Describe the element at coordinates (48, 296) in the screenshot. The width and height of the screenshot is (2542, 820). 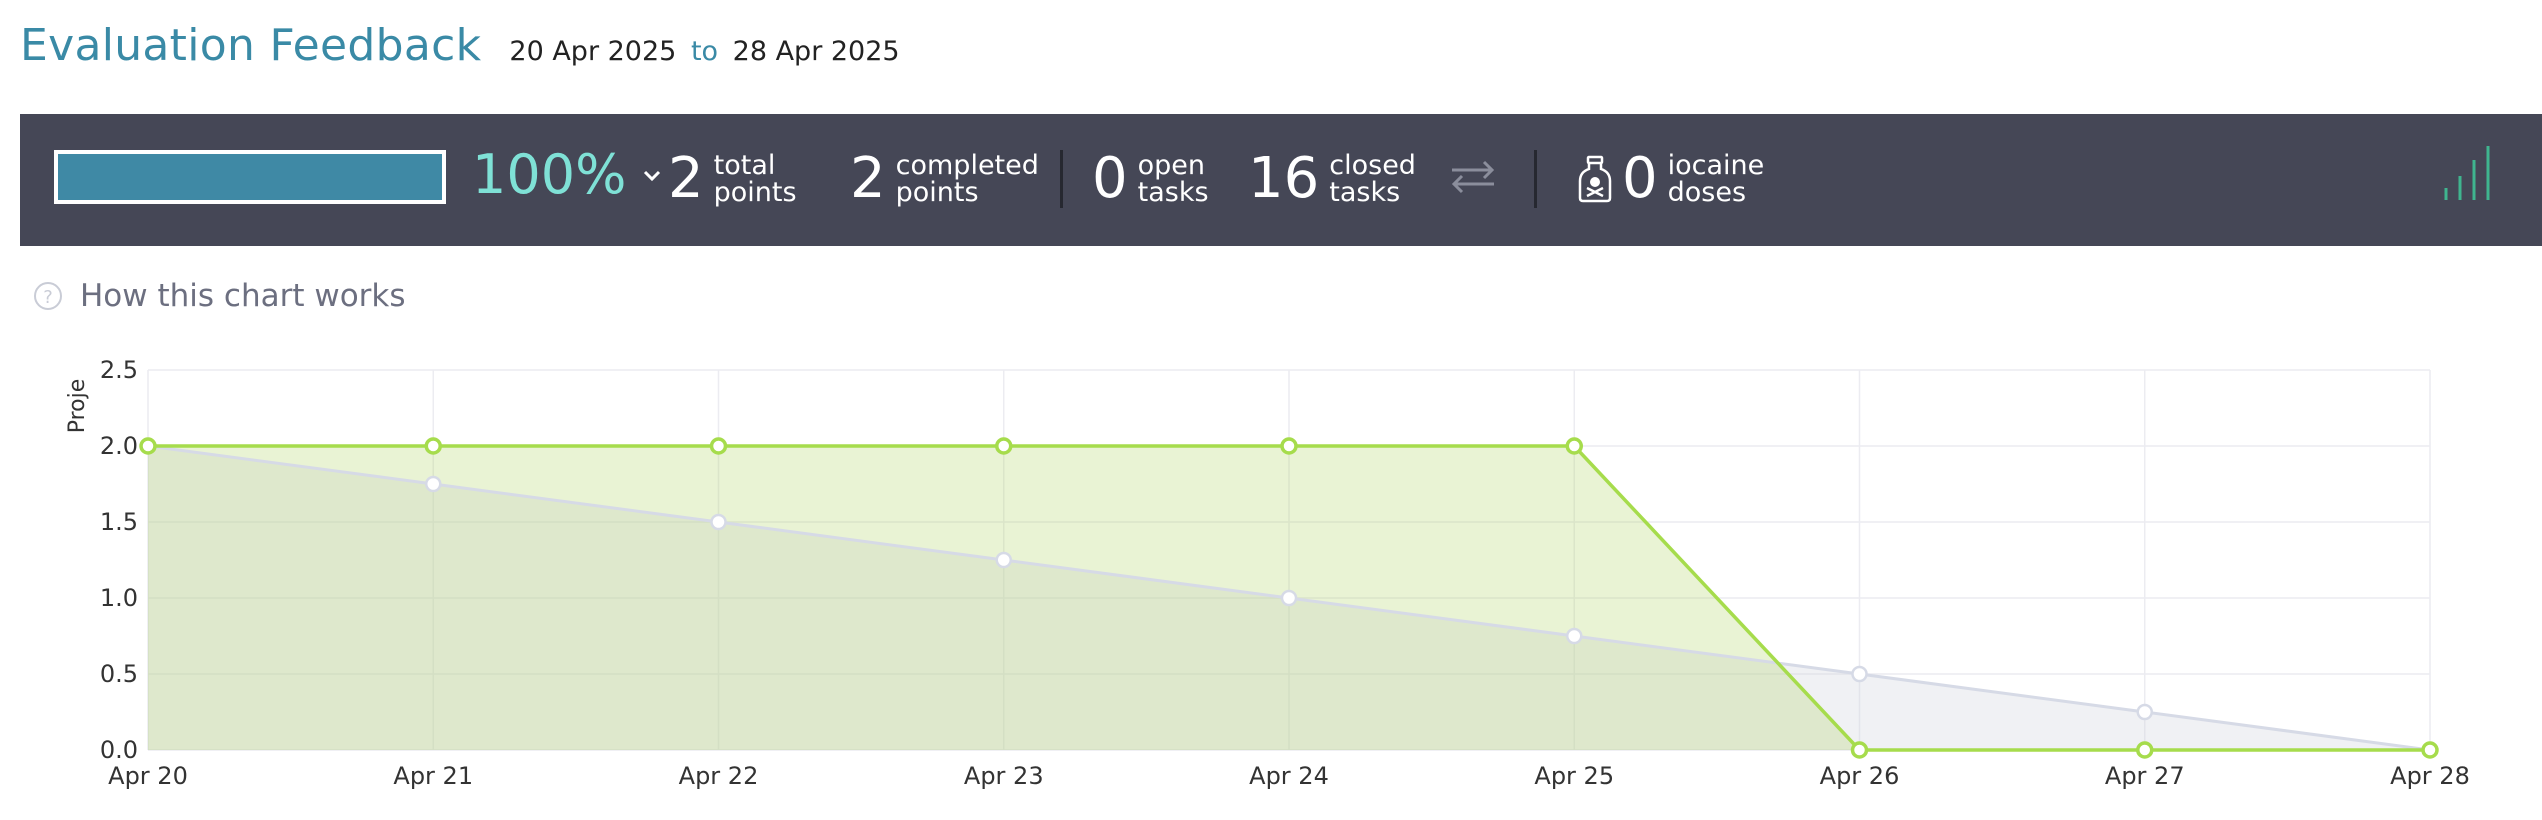
I see `question-circle-icon: ?` at that location.